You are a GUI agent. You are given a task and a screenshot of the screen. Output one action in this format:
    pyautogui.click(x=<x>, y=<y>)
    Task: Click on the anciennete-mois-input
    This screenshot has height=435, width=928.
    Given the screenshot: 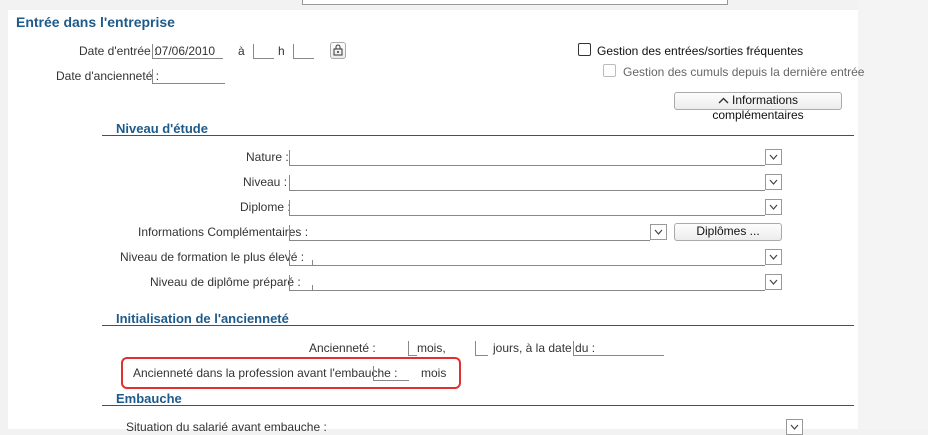 What is the action you would take?
    pyautogui.click(x=412, y=348)
    